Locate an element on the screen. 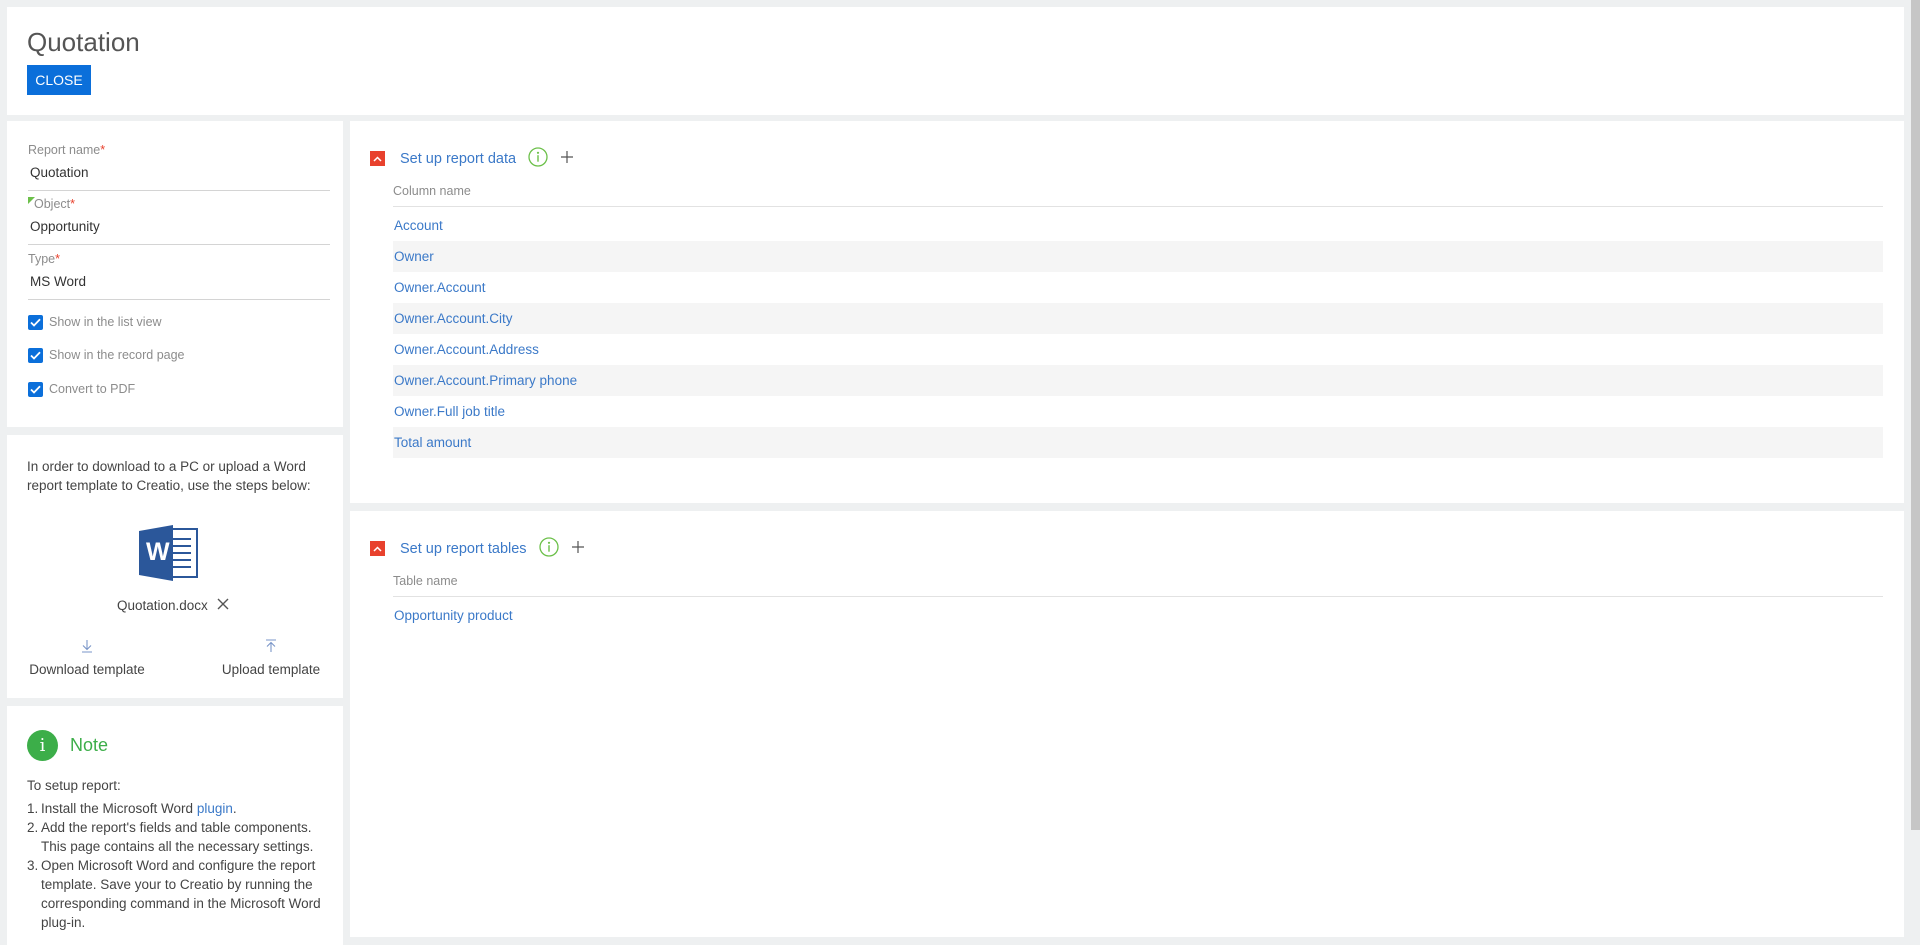 This screenshot has height=945, width=1920. checkbox-label: Show in the list view is located at coordinates (105, 322).